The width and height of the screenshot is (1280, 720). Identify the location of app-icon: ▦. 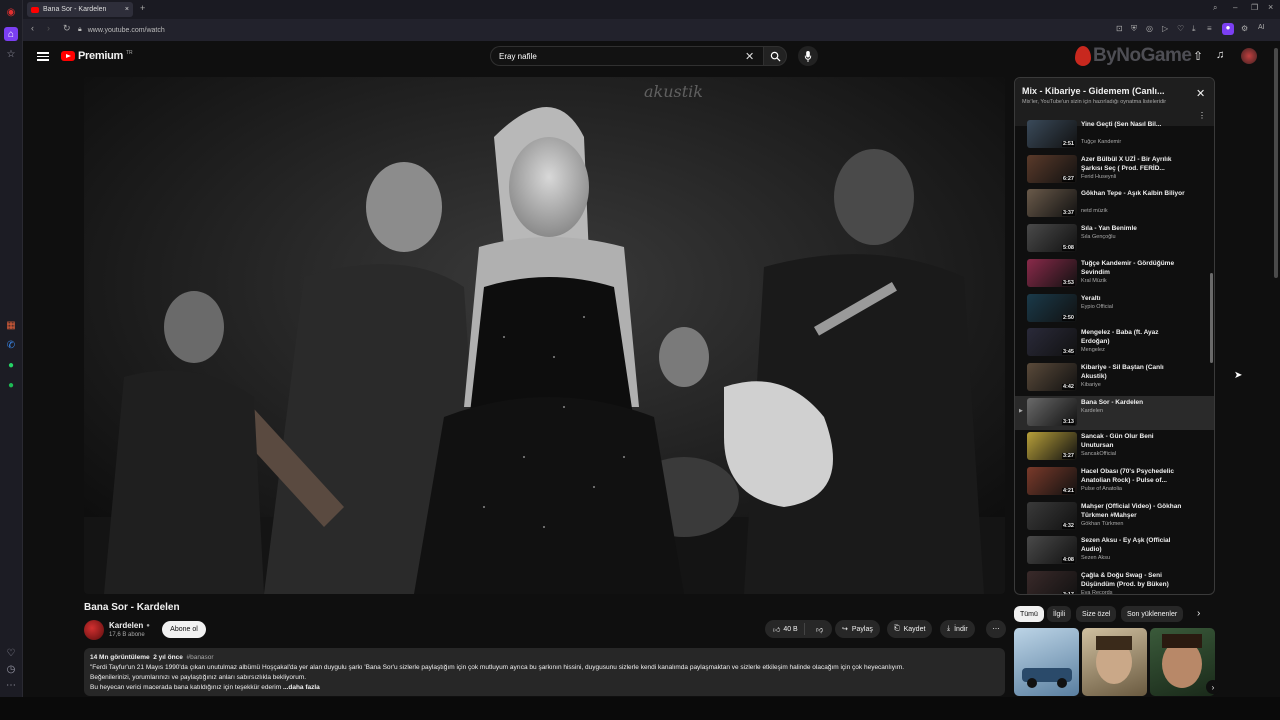
(11, 325).